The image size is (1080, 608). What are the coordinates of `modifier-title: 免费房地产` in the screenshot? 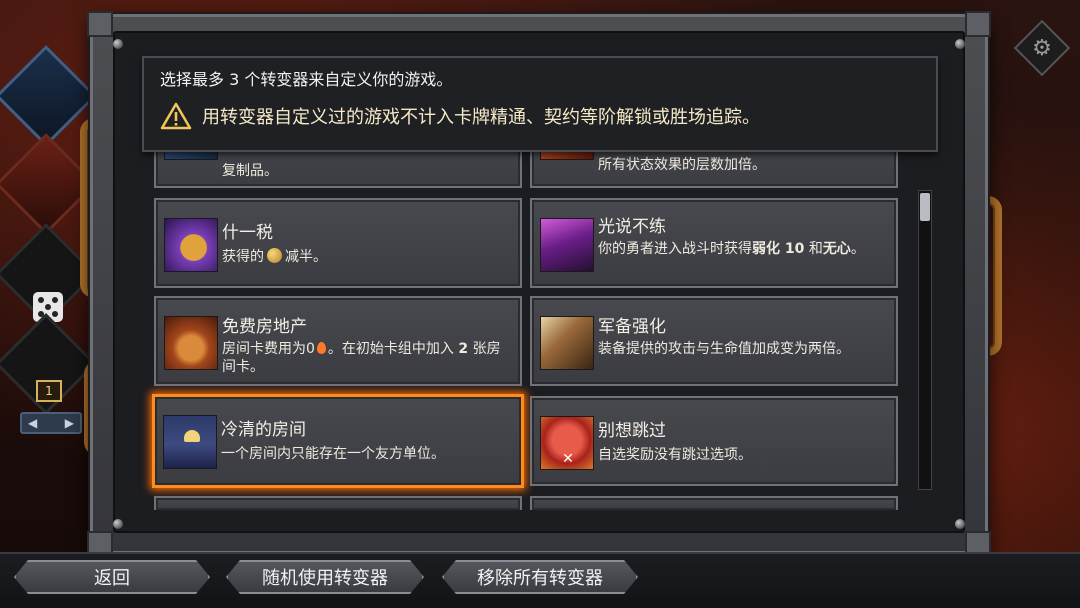 It's located at (264, 327).